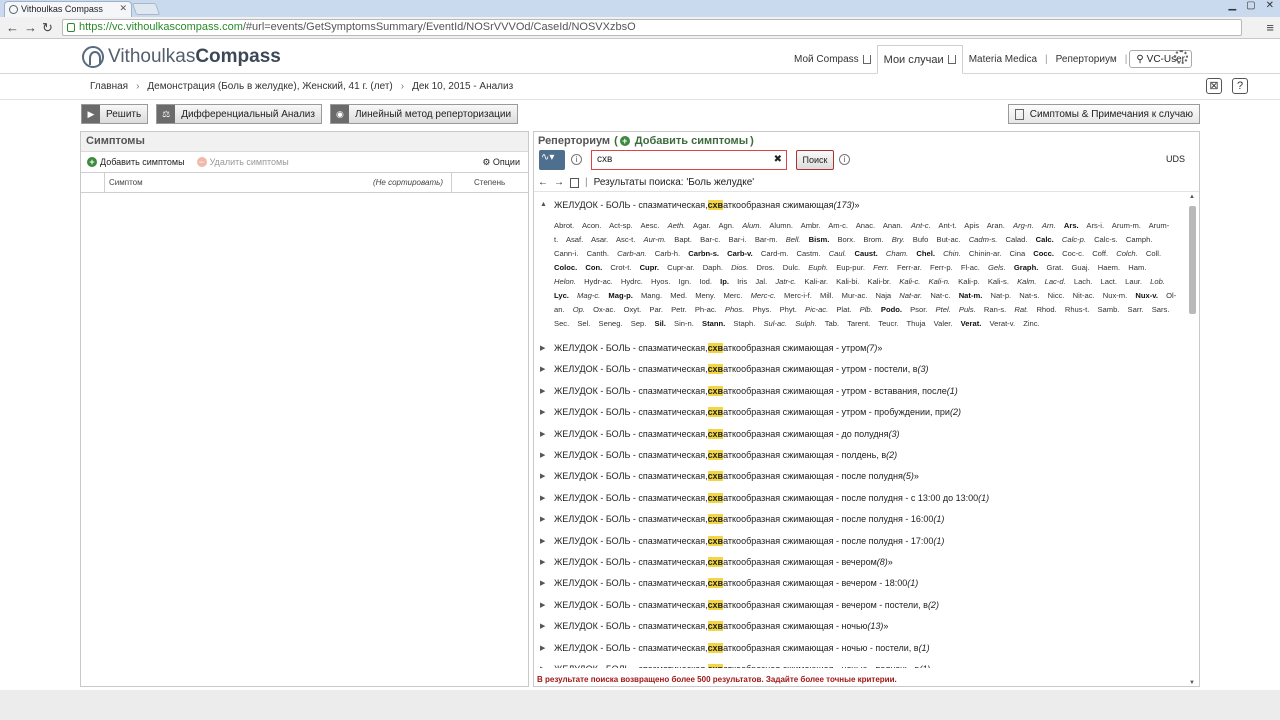  I want to click on remedy-item: Meny., so click(705, 295).